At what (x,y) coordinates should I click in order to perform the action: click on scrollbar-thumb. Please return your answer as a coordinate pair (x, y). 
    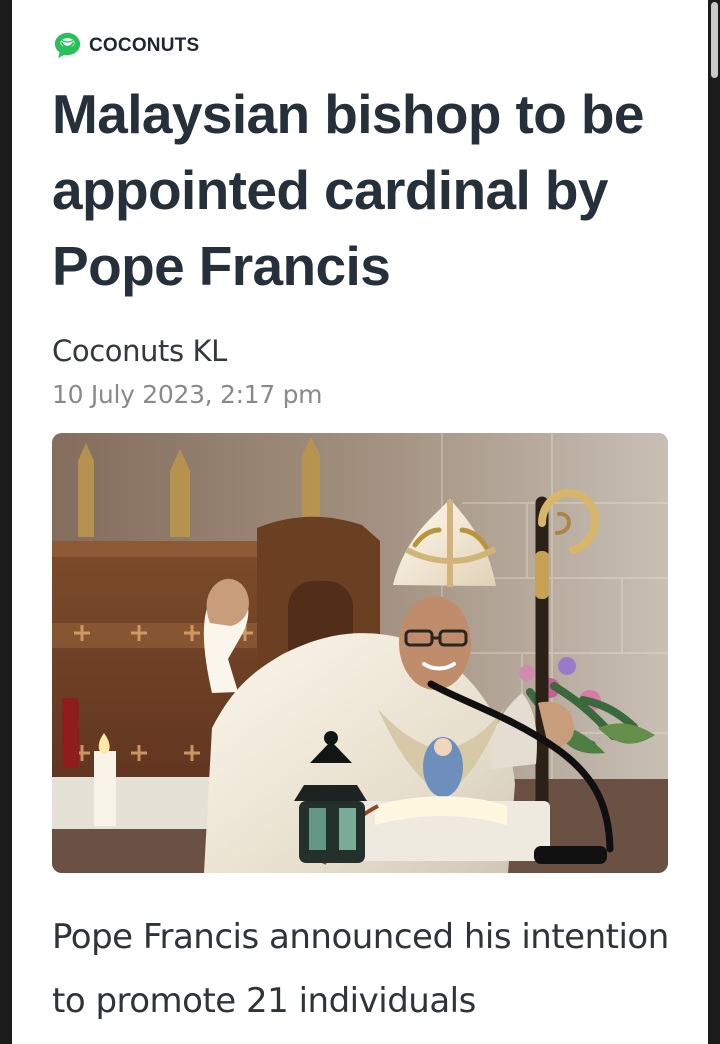
    Looking at the image, I should click on (714, 40).